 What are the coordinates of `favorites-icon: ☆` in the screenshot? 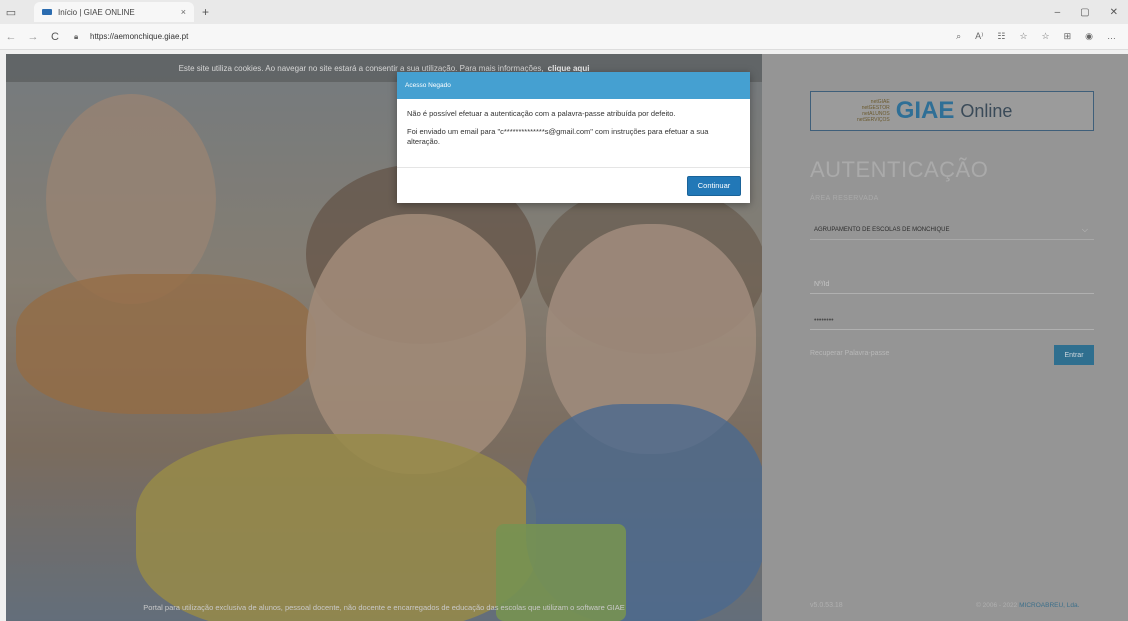 It's located at (1046, 36).